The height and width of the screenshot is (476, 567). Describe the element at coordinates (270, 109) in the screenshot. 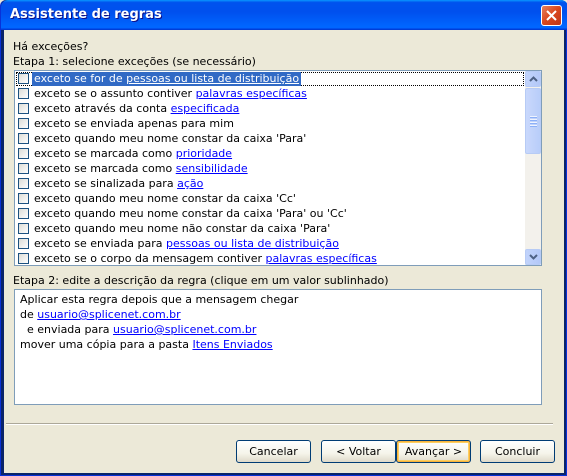

I see `exception-item: exceto através da conta especificada` at that location.